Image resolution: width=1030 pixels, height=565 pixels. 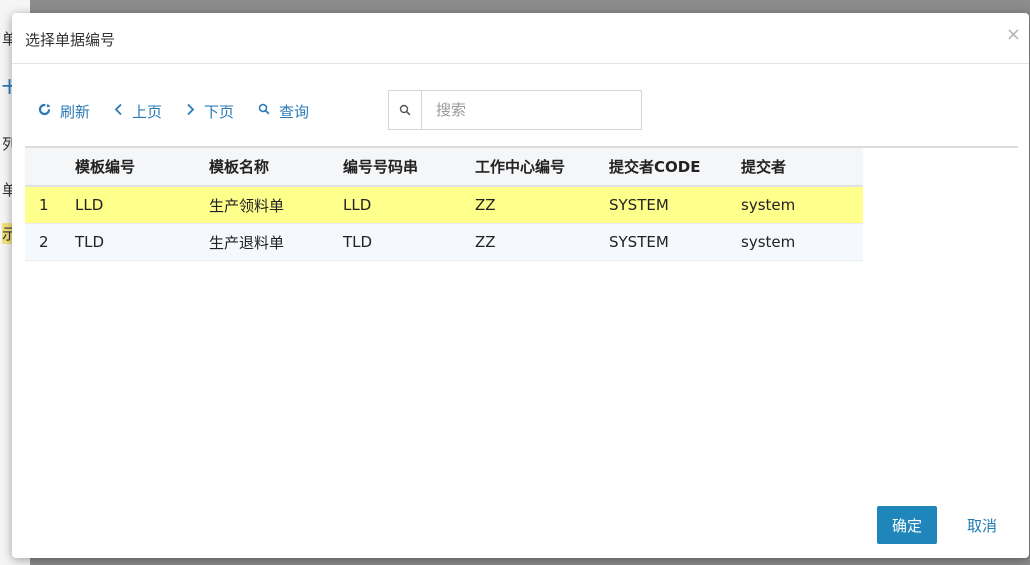 What do you see at coordinates (276, 205) in the screenshot?
I see `table-cell: 生产领料单` at bounding box center [276, 205].